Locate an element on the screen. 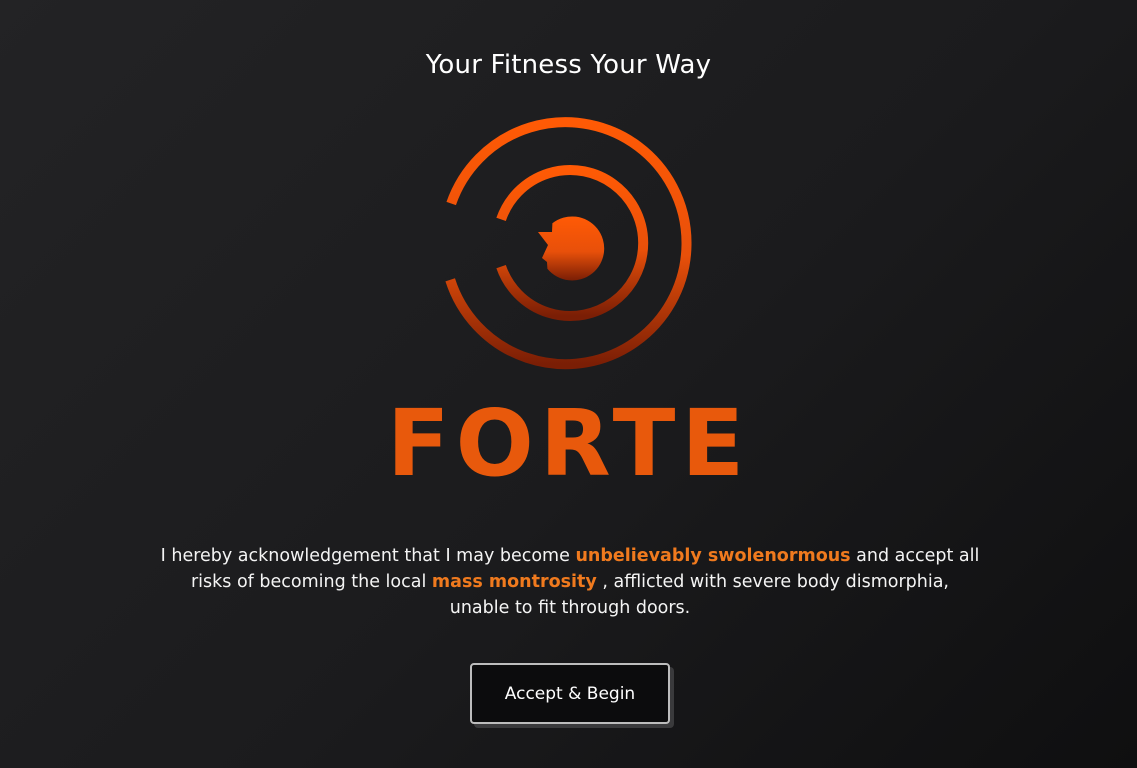 The image size is (1137, 768). disclaimer-highlight-1: unbelievably swolenormous is located at coordinates (713, 556).